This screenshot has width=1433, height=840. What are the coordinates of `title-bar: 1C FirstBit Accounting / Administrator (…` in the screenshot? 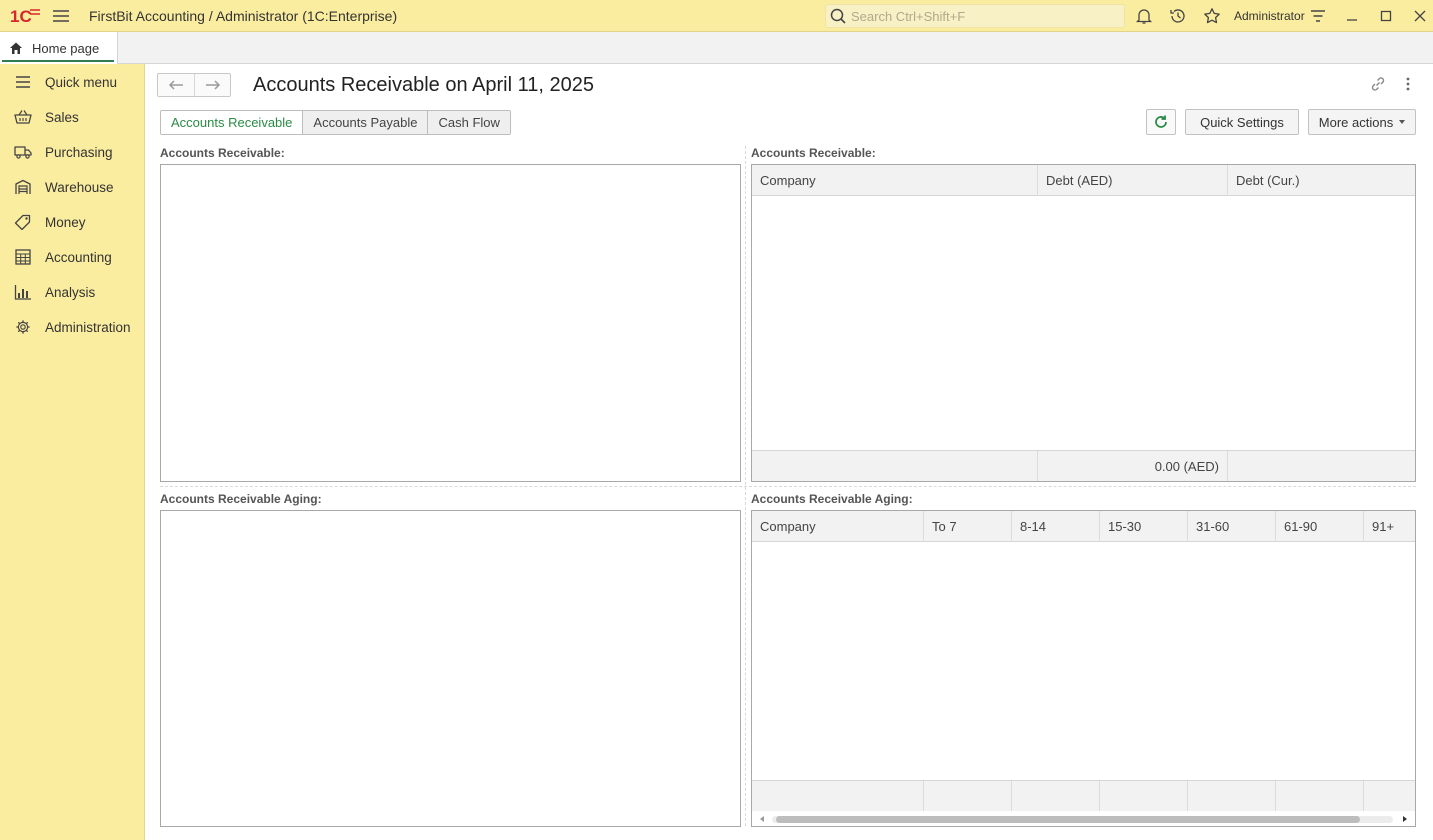 It's located at (716, 16).